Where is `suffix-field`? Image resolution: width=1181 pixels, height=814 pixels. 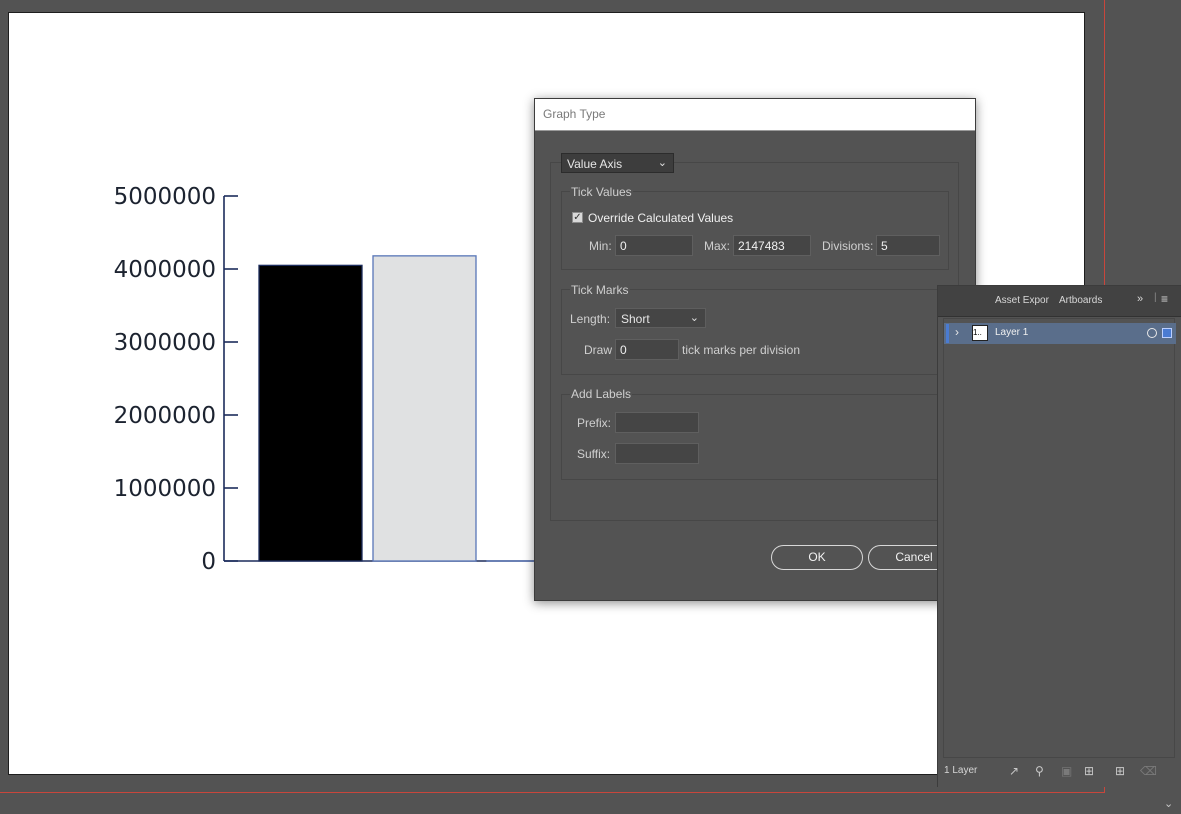
suffix-field is located at coordinates (657, 453).